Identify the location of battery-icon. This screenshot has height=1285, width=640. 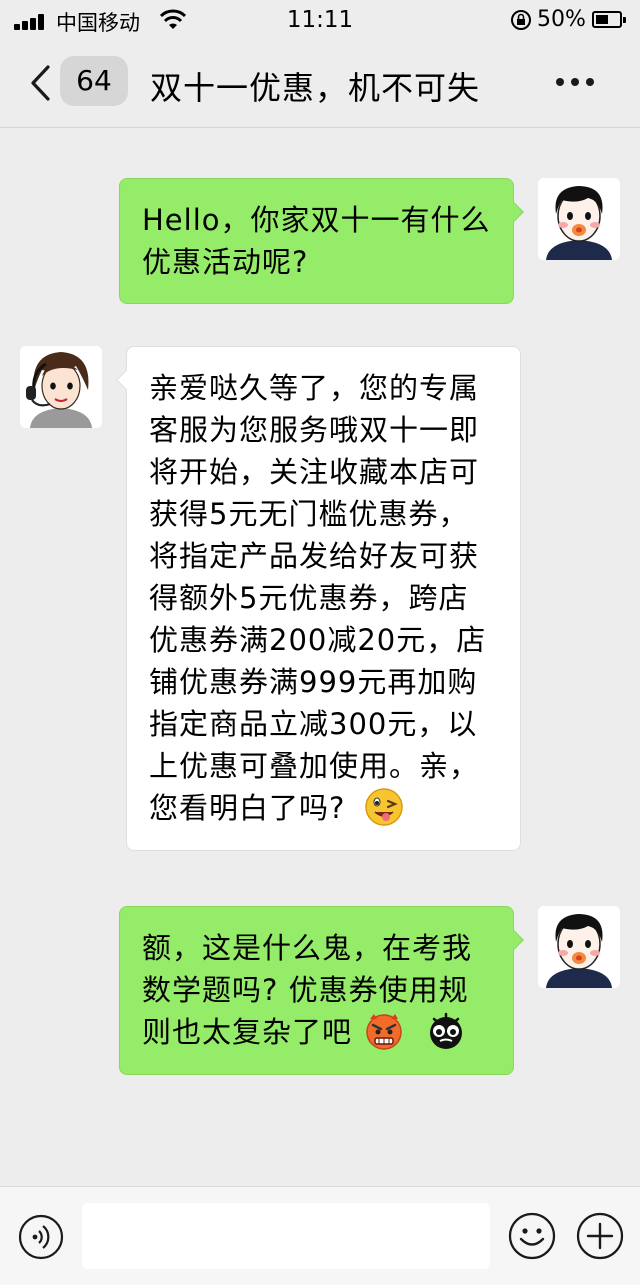
(609, 19).